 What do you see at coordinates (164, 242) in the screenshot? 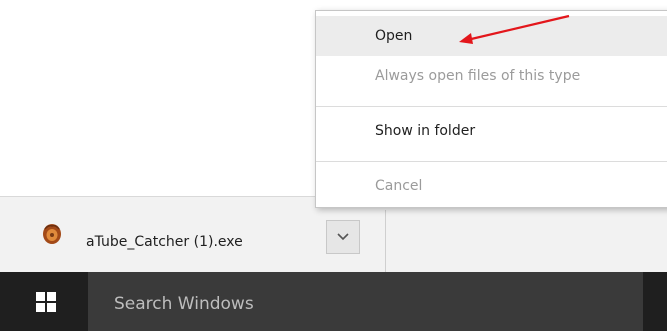
I see `download-file-name: aTube_Catcher (1).exe` at bounding box center [164, 242].